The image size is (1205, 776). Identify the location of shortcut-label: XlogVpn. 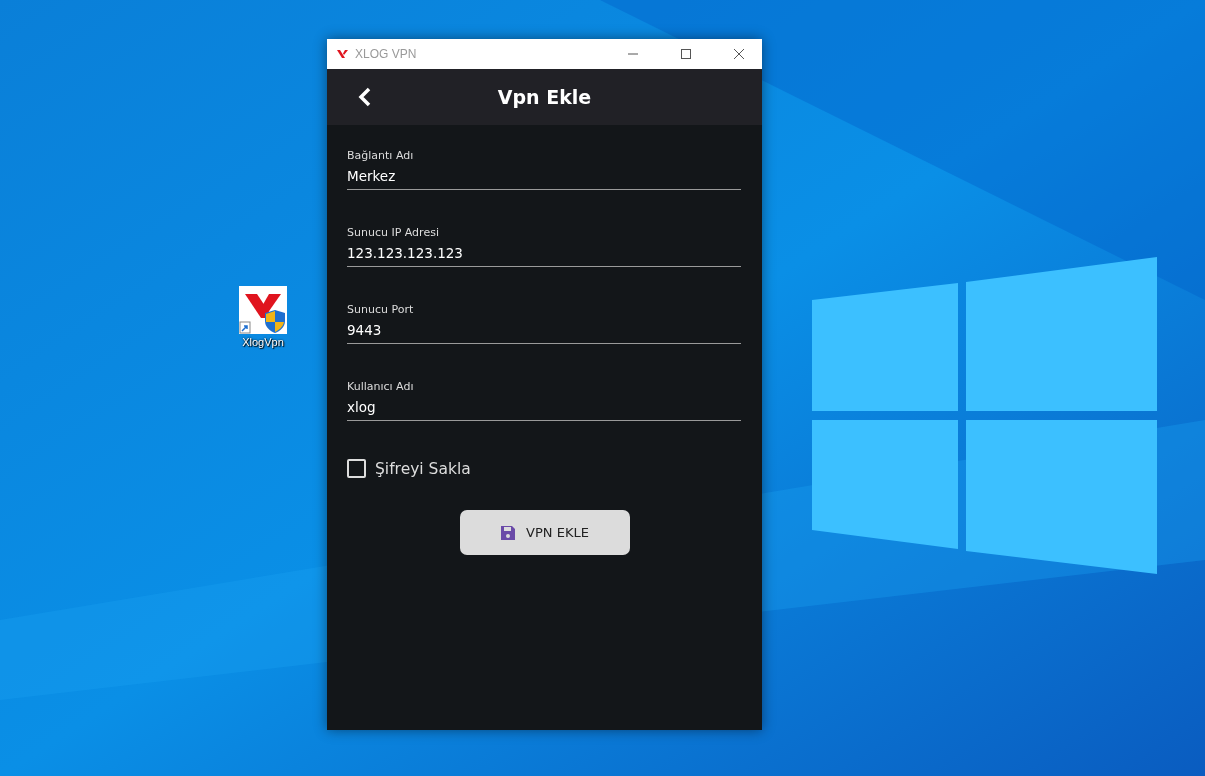
(263, 342).